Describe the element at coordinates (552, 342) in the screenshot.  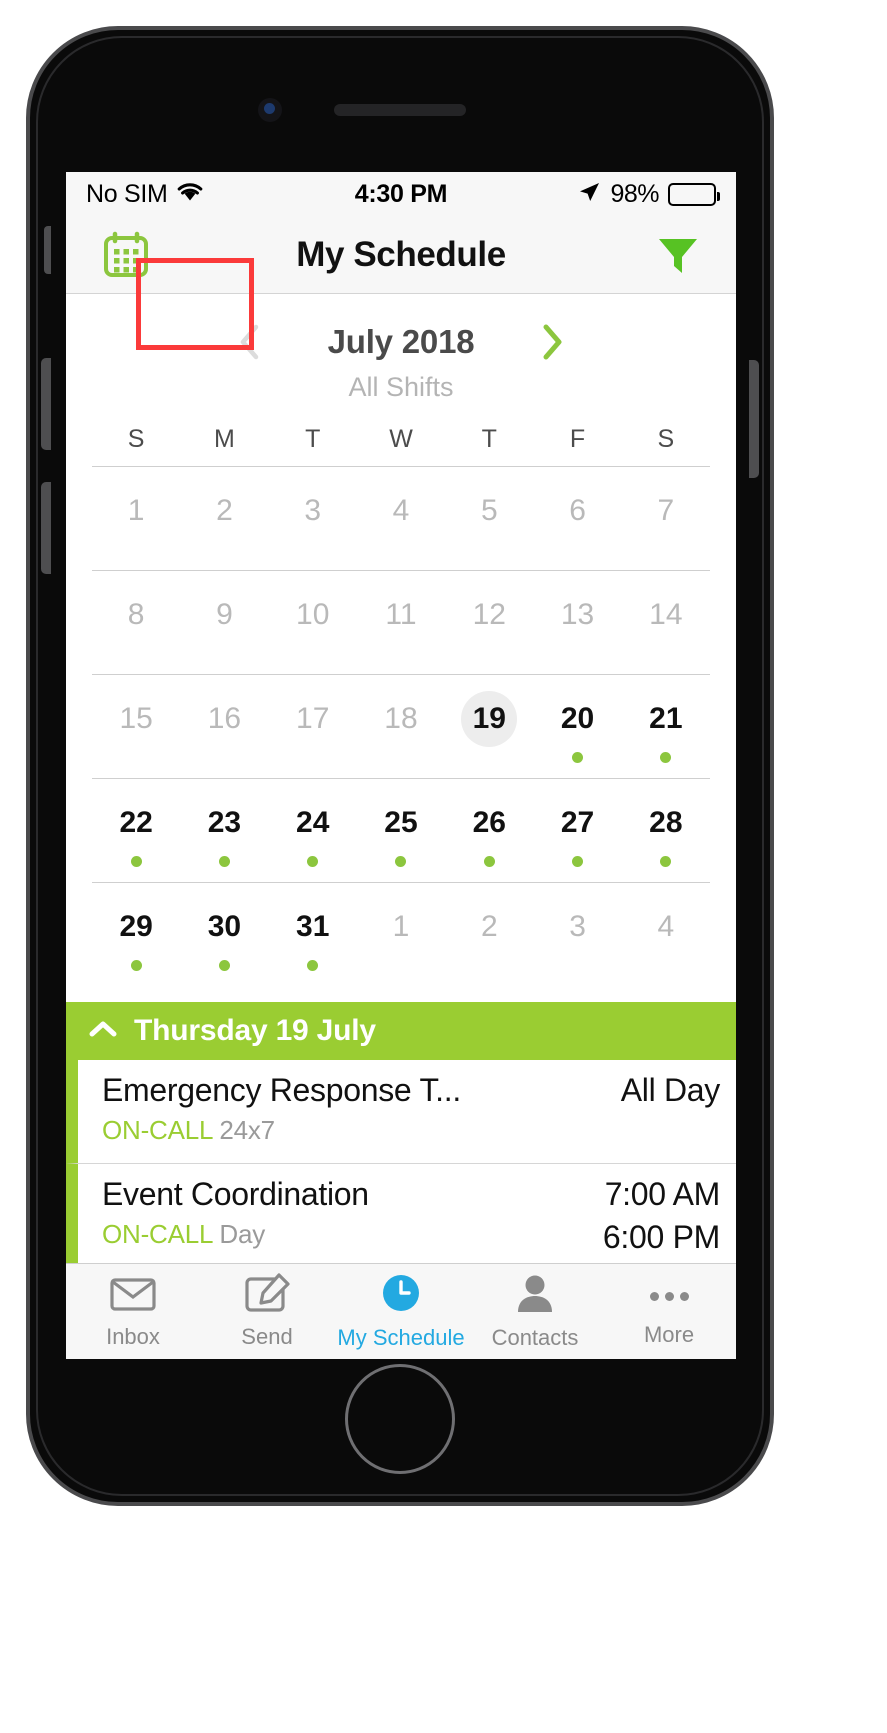
I see `chevron-right-icon` at that location.